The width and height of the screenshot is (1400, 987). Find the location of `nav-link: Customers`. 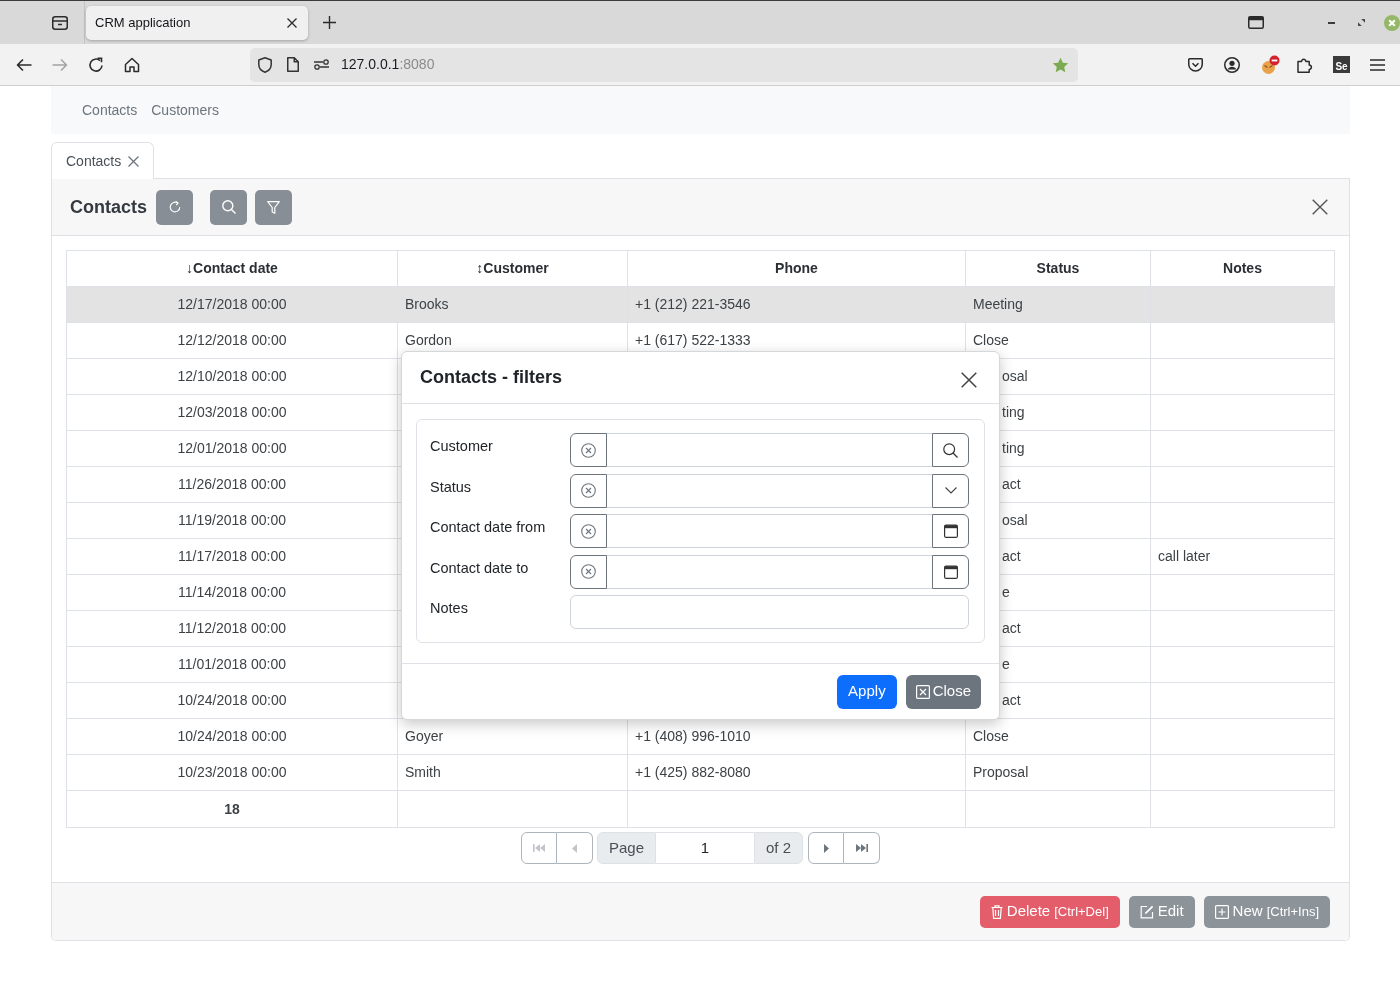

nav-link: Customers is located at coordinates (185, 110).